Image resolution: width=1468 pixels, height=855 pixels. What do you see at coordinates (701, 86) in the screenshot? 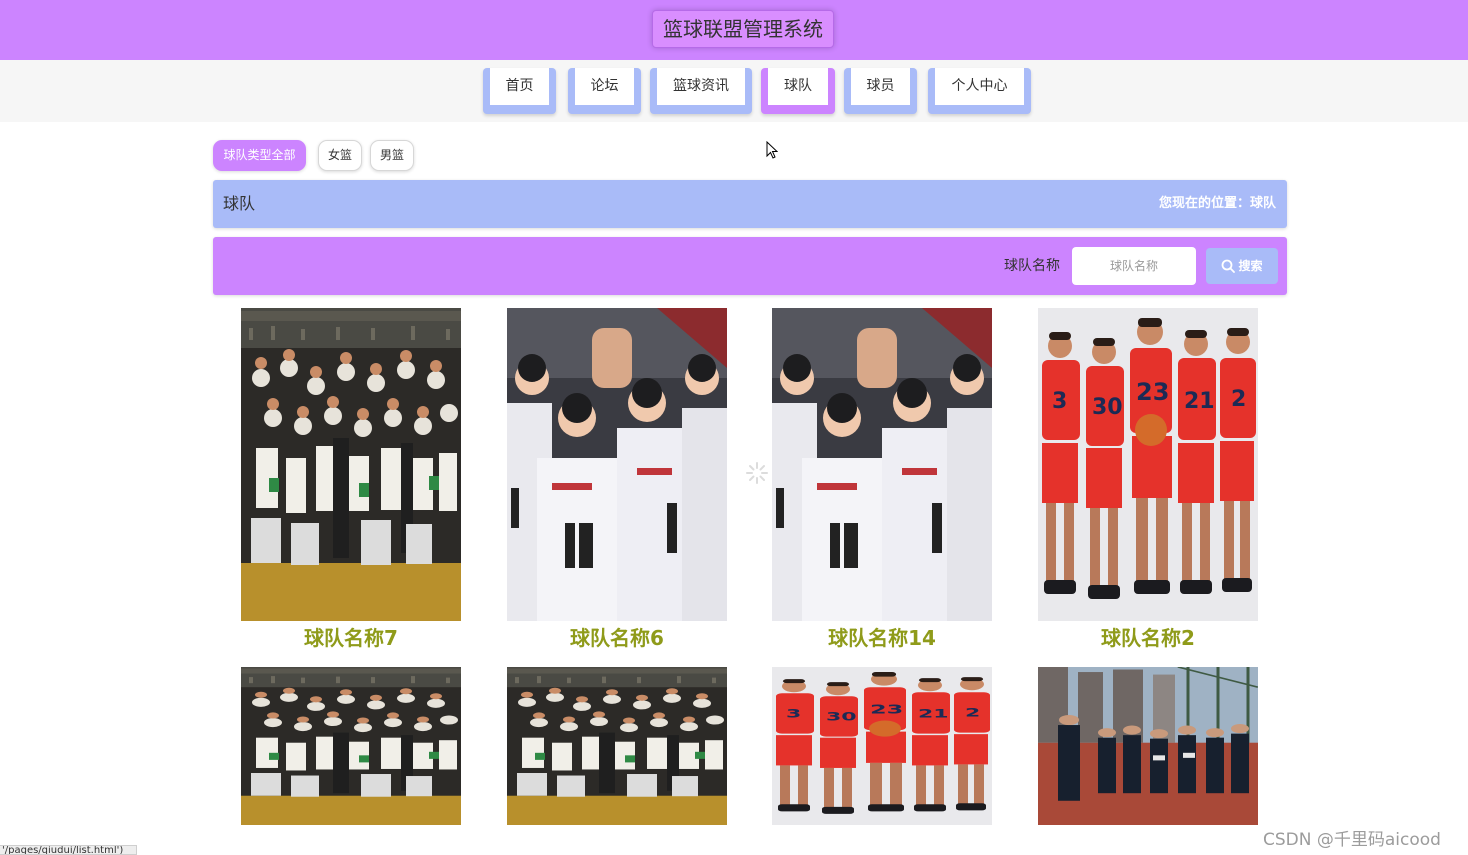
I see `nav-item-label: 篮球资讯` at bounding box center [701, 86].